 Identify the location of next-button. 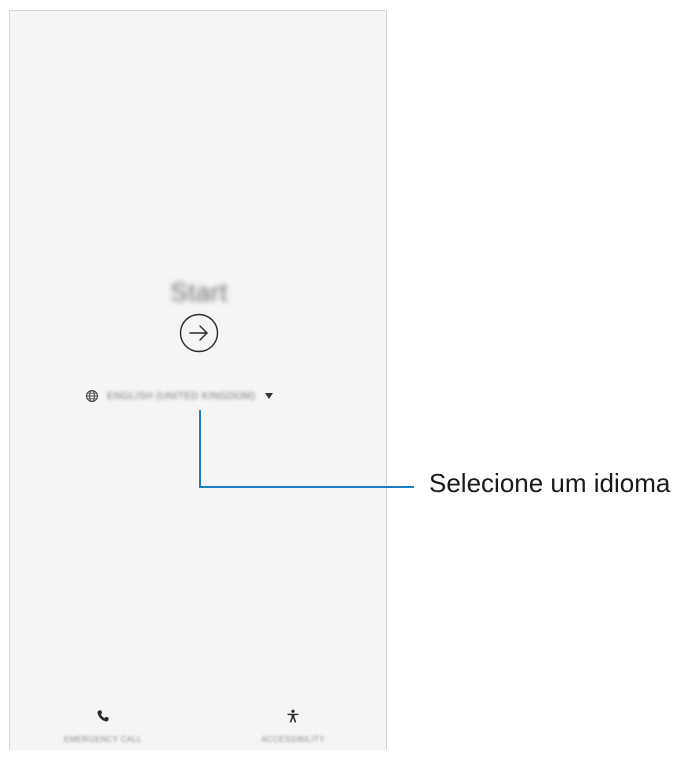
(199, 333).